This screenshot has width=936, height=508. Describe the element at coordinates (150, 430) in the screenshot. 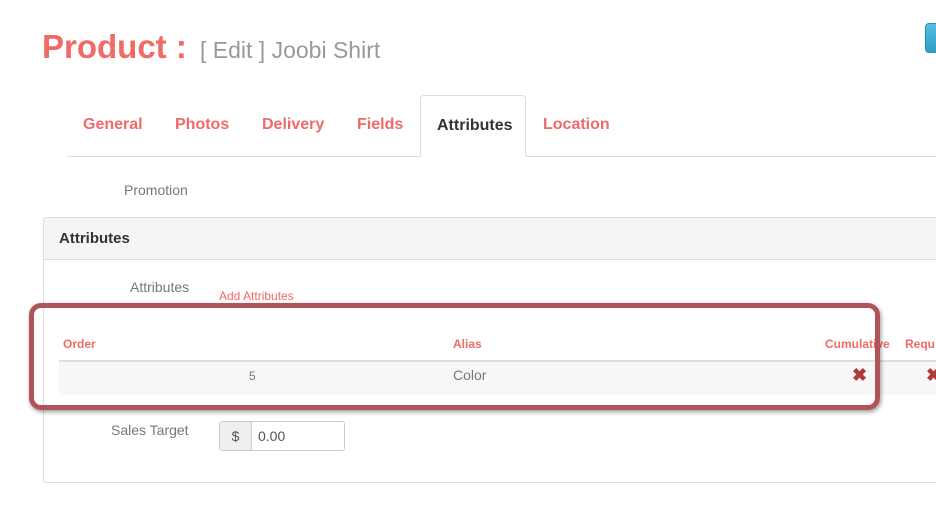

I see `sales-target-label: Sales Target` at that location.